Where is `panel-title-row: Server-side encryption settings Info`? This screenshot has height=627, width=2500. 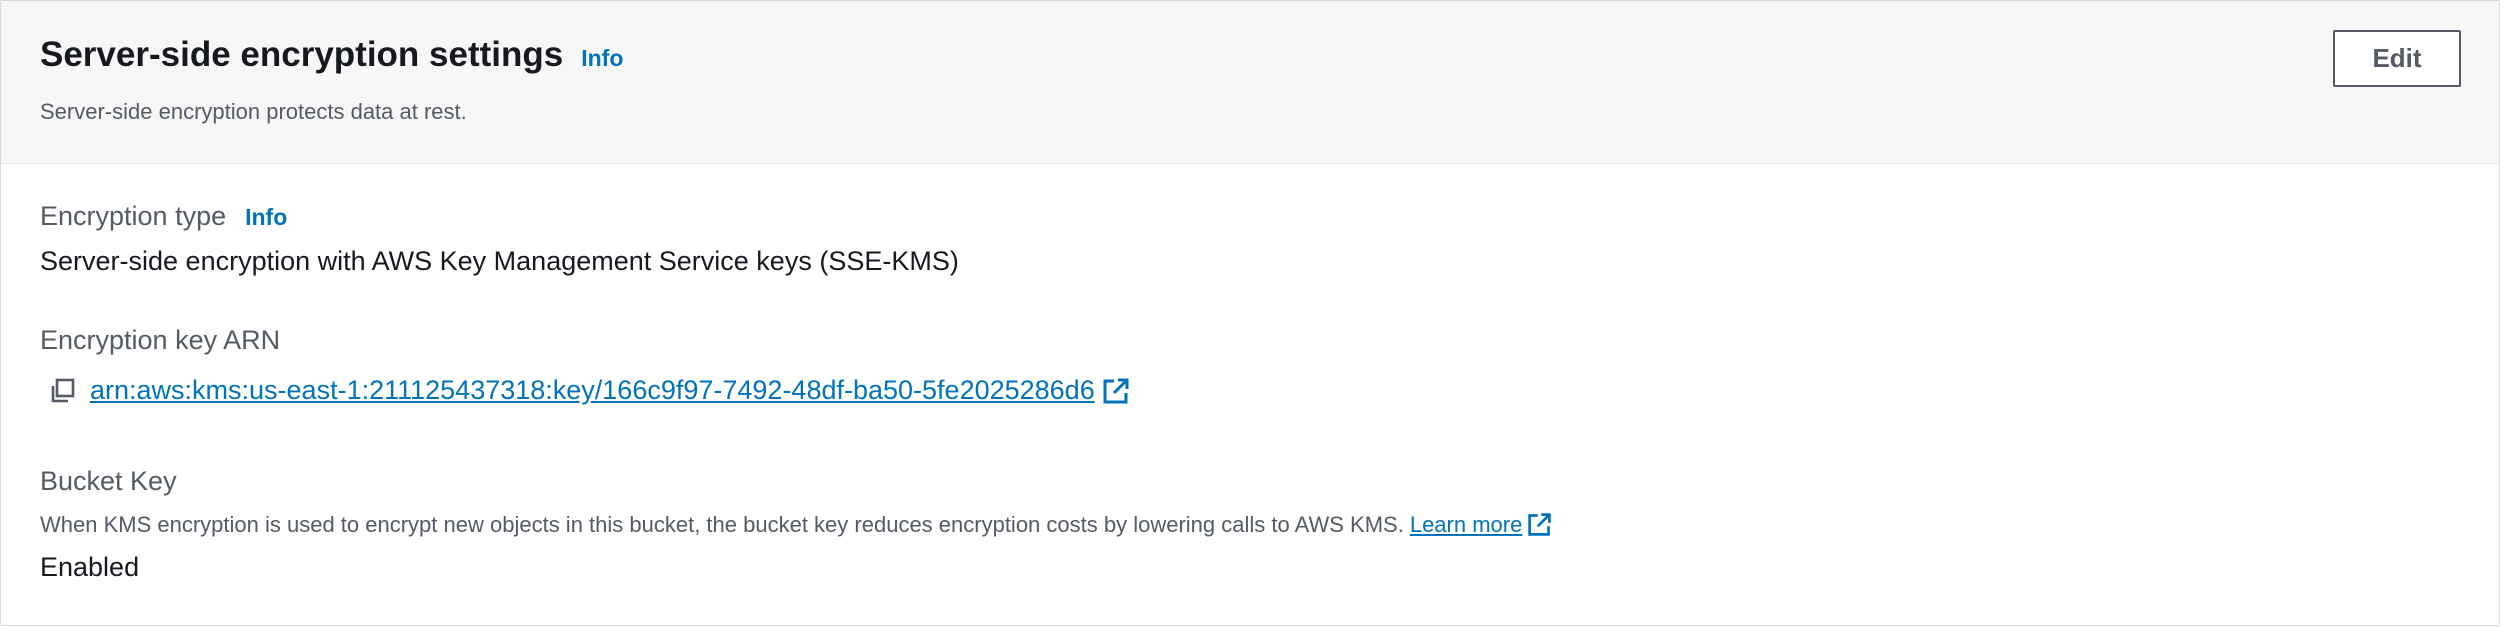
panel-title-row: Server-side encryption settings Info is located at coordinates (331, 55).